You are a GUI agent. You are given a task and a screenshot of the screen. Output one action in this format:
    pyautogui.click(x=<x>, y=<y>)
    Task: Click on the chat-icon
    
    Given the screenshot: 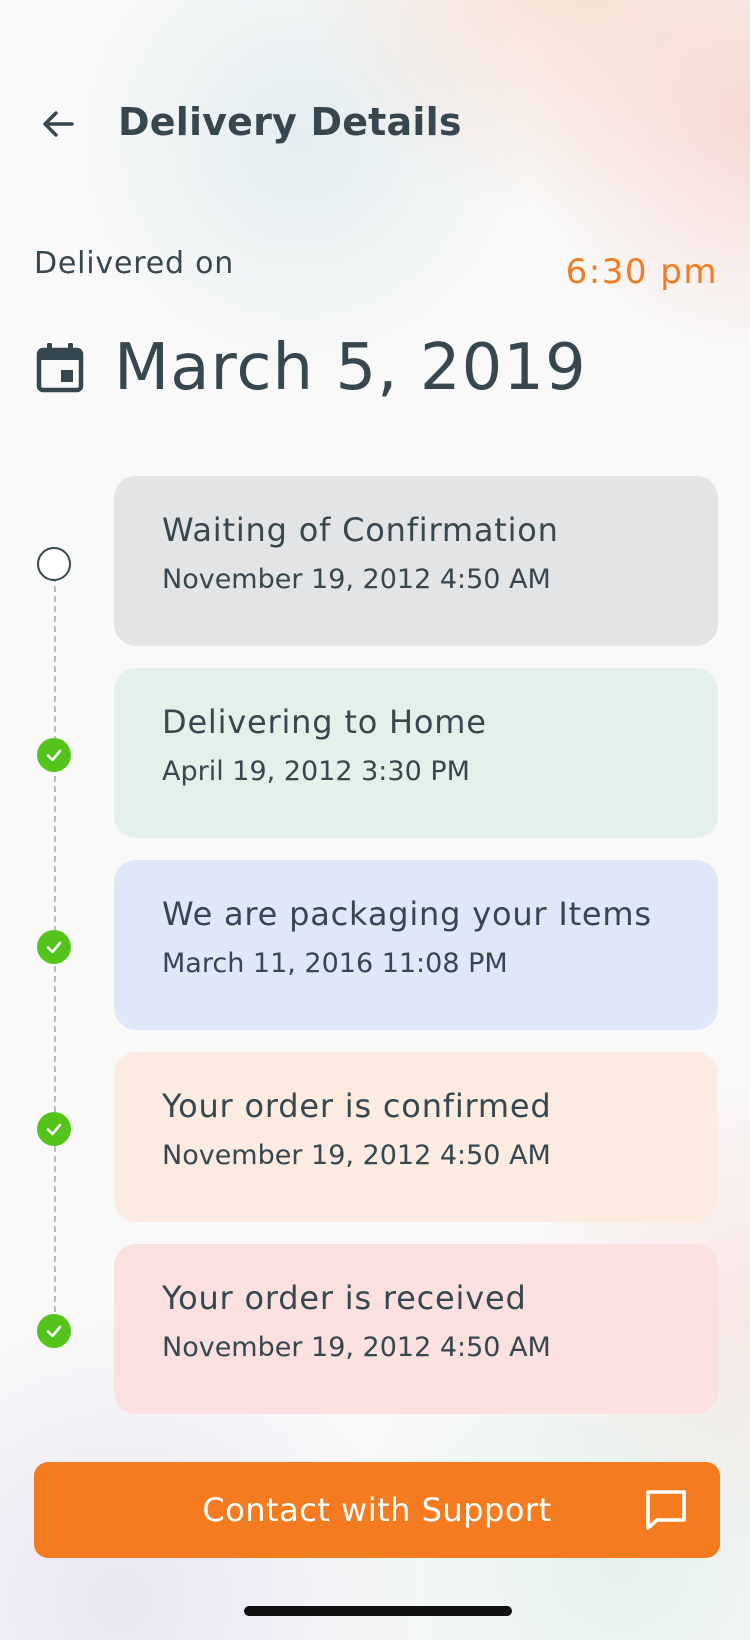 What is the action you would take?
    pyautogui.click(x=666, y=1510)
    